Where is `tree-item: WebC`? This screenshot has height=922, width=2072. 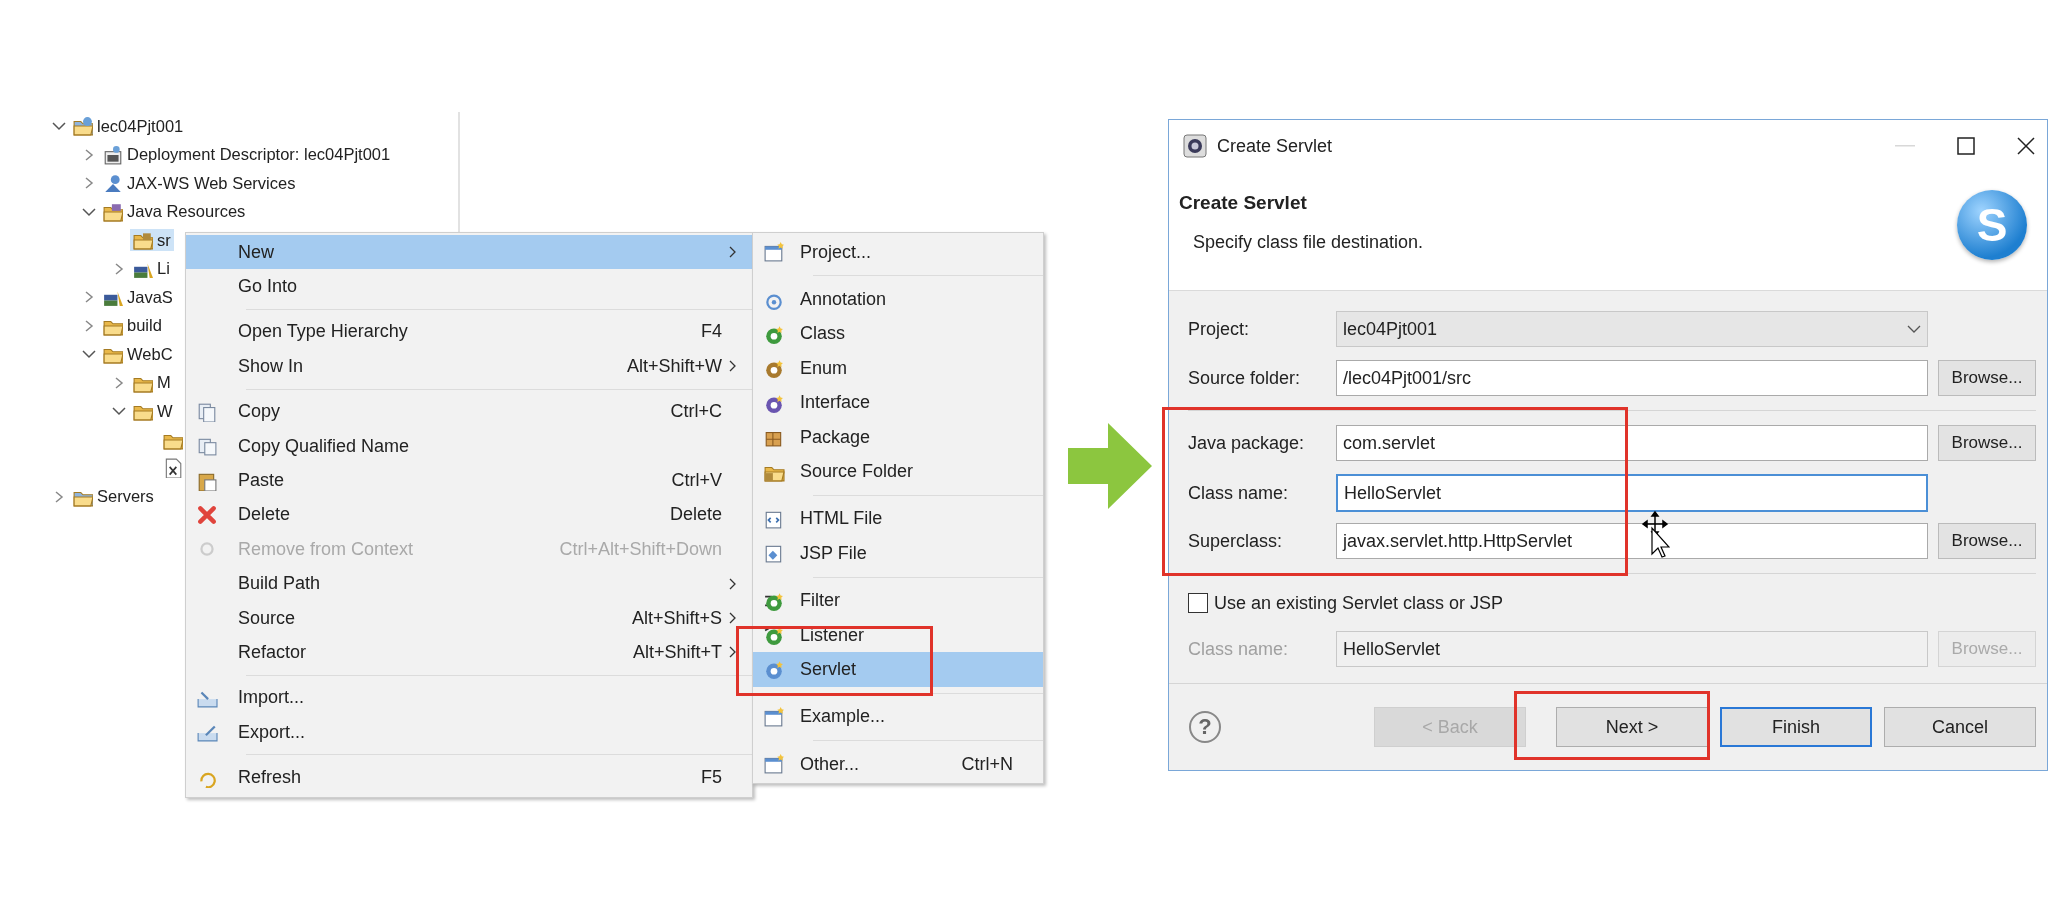 tree-item: WebC is located at coordinates (138, 354).